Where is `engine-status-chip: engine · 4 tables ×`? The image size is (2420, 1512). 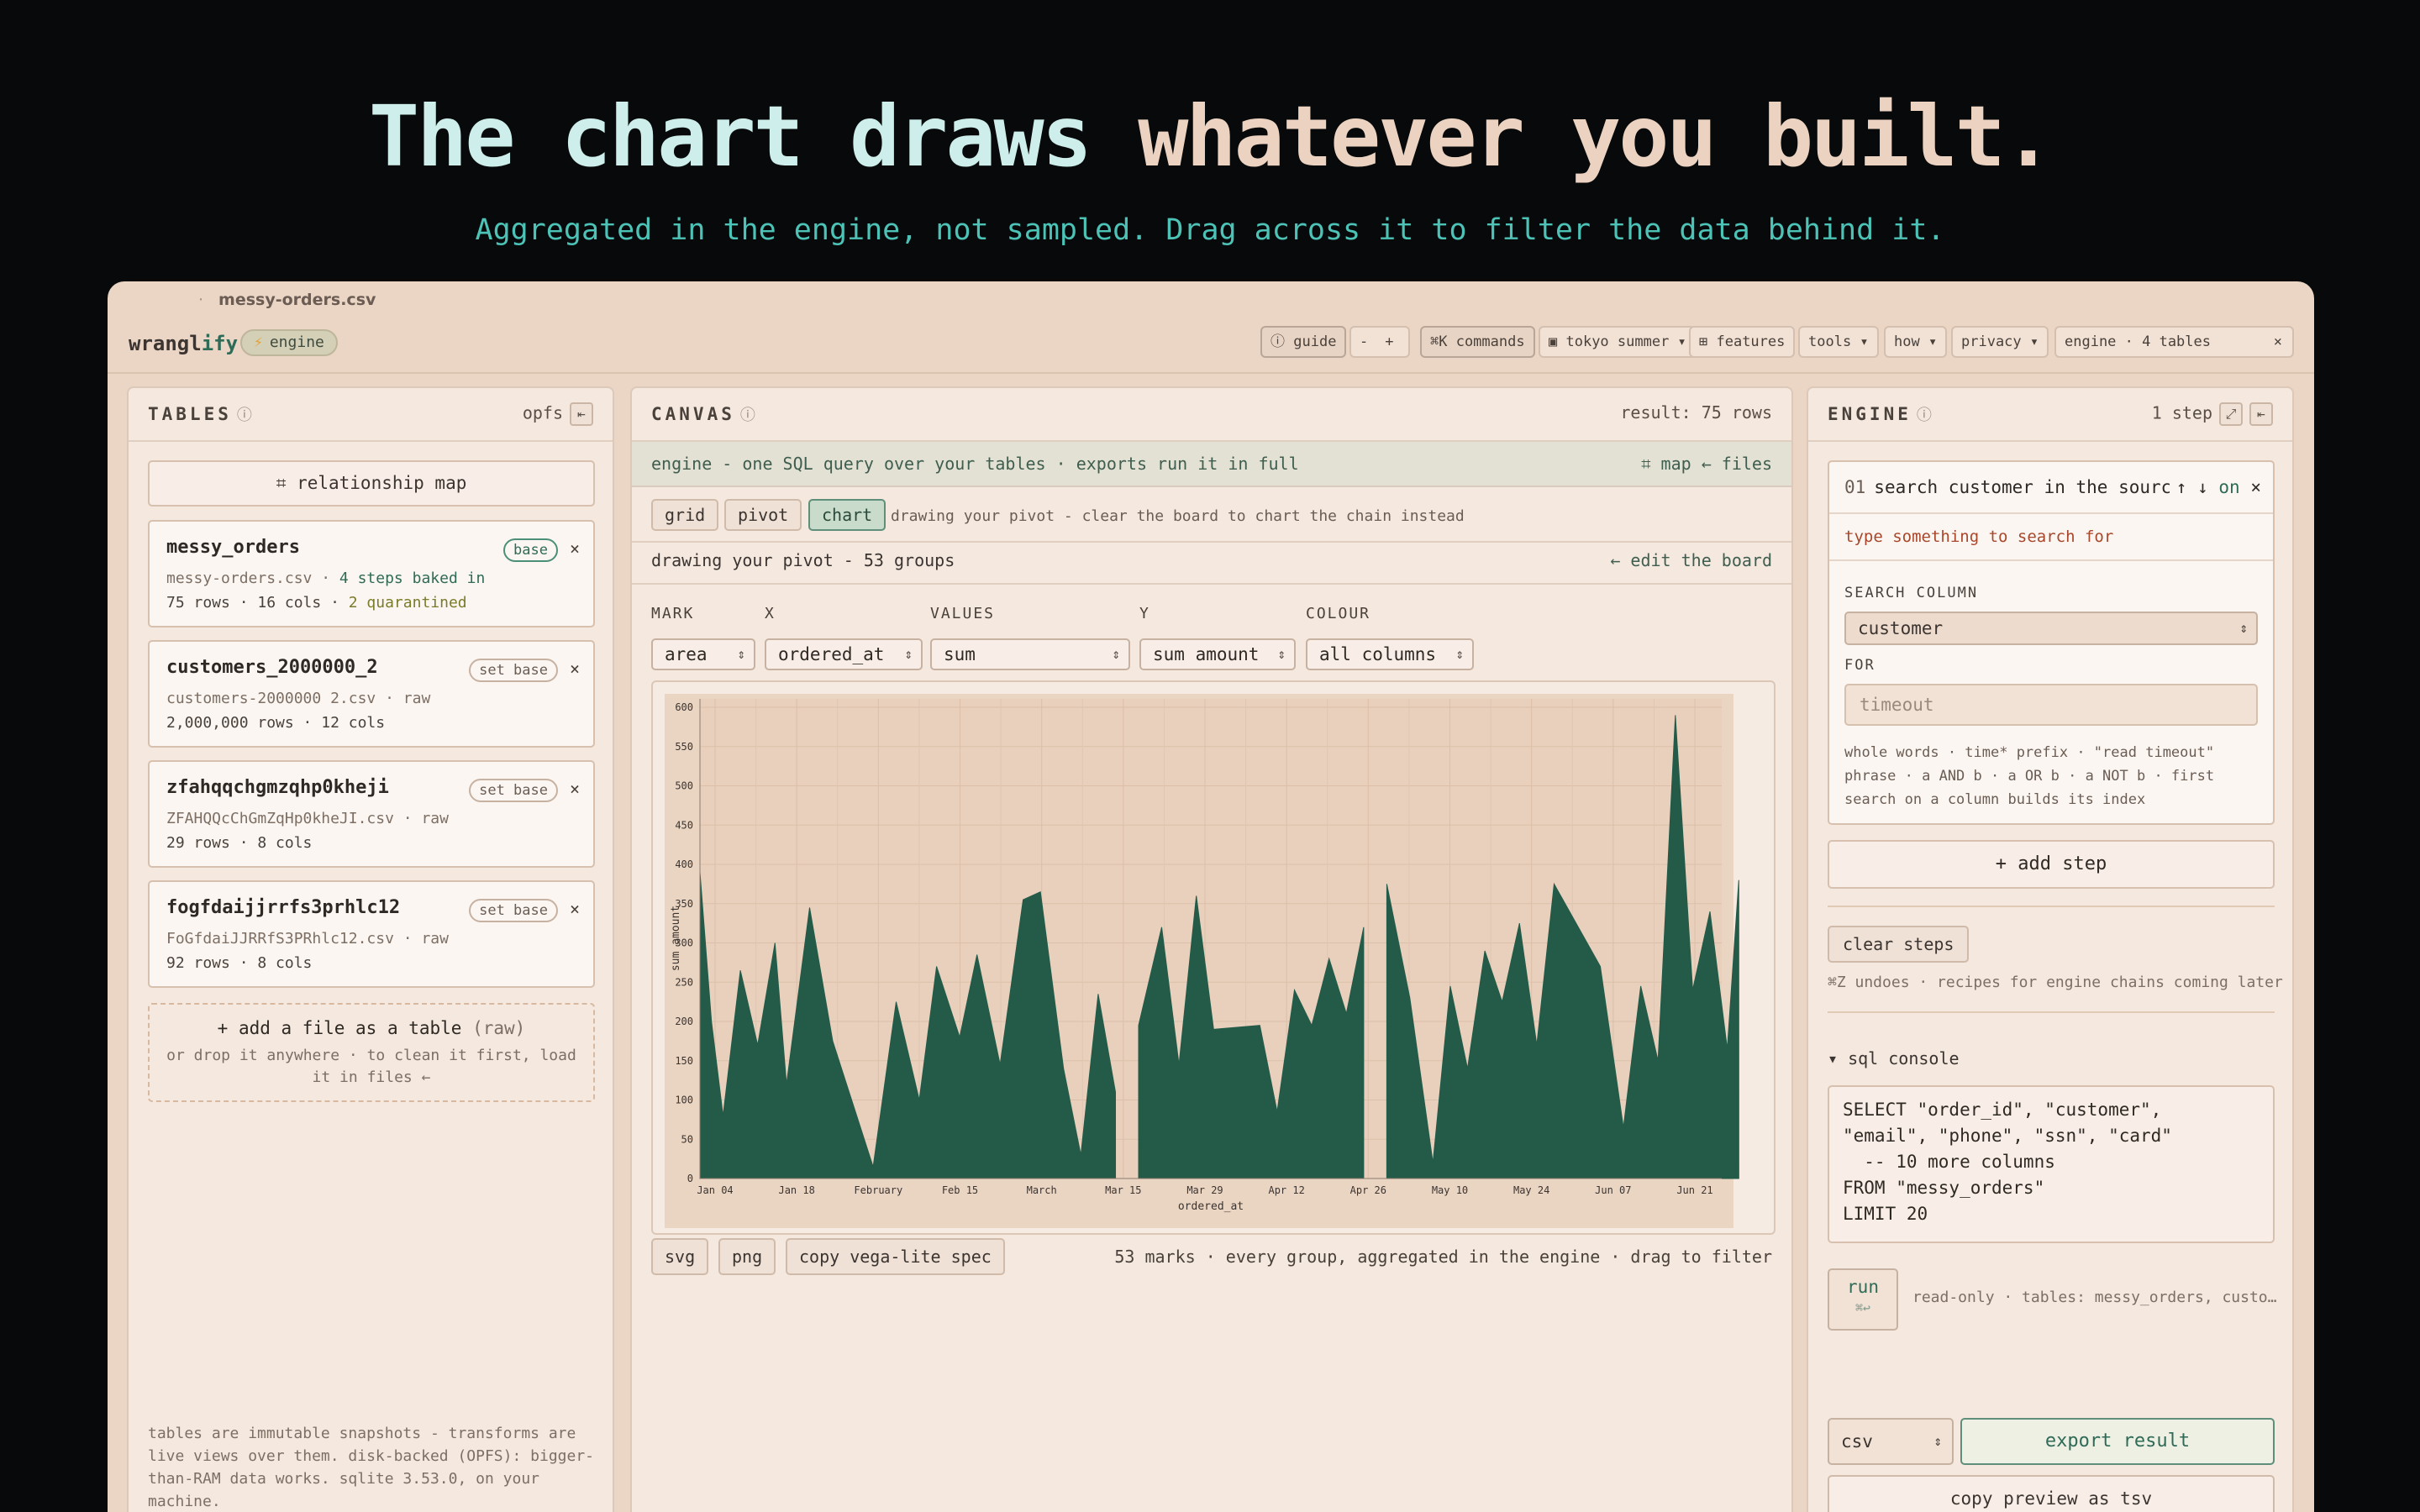
engine-status-chip: engine · 4 tables × is located at coordinates (2174, 342).